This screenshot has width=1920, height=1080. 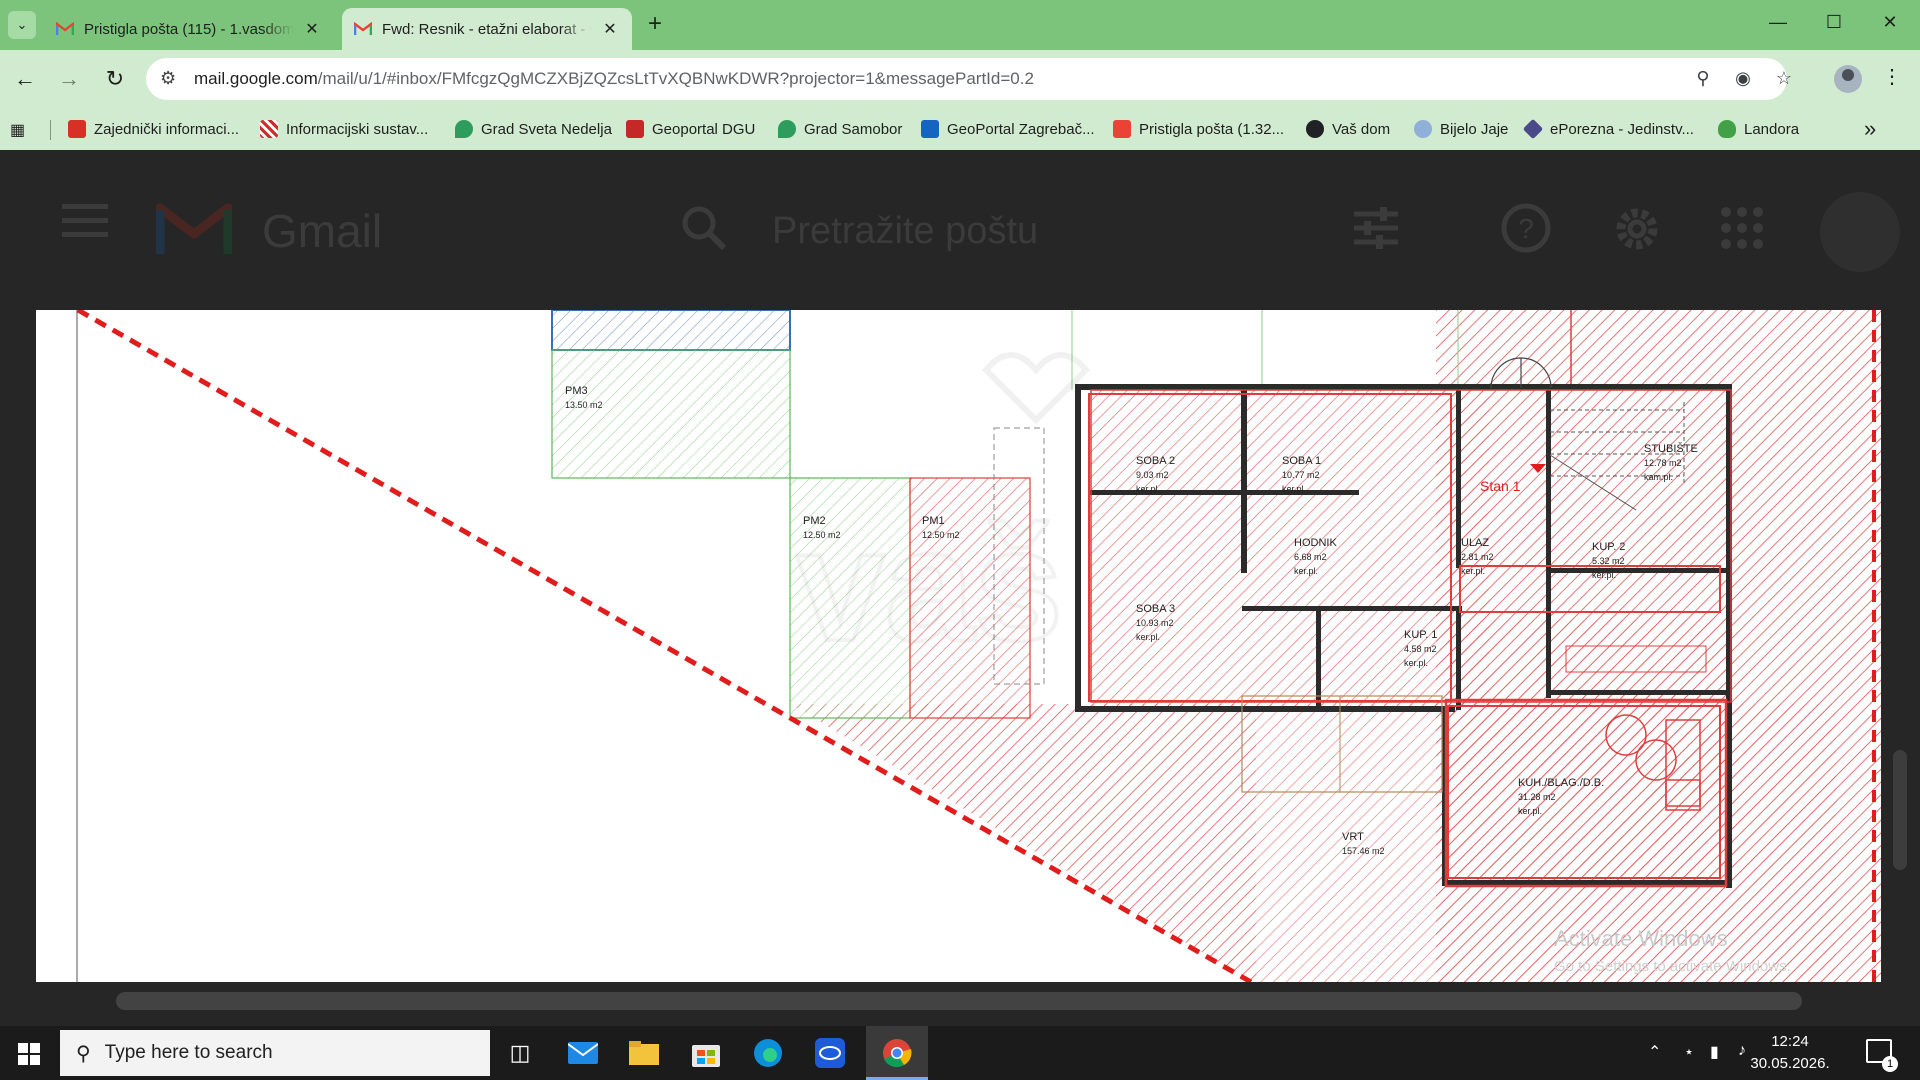 What do you see at coordinates (1790, 1053) in the screenshot?
I see `system-clock: 12:24 30.05.2026.` at bounding box center [1790, 1053].